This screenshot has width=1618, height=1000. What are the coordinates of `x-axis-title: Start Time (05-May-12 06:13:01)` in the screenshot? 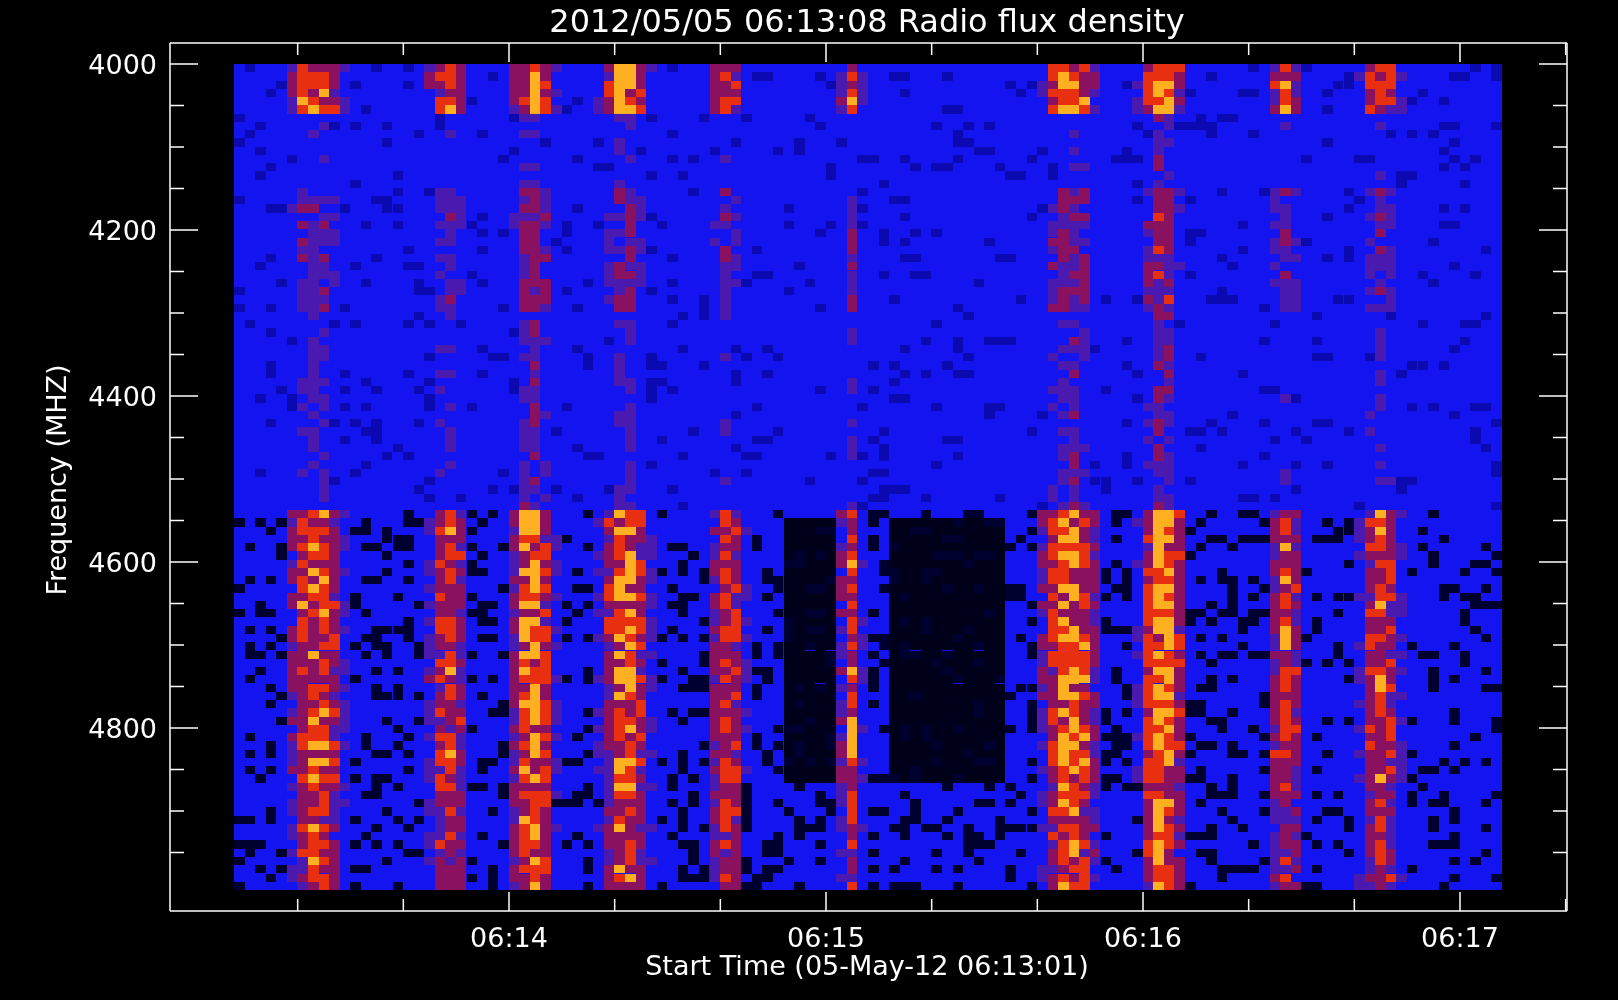 It's located at (867, 965).